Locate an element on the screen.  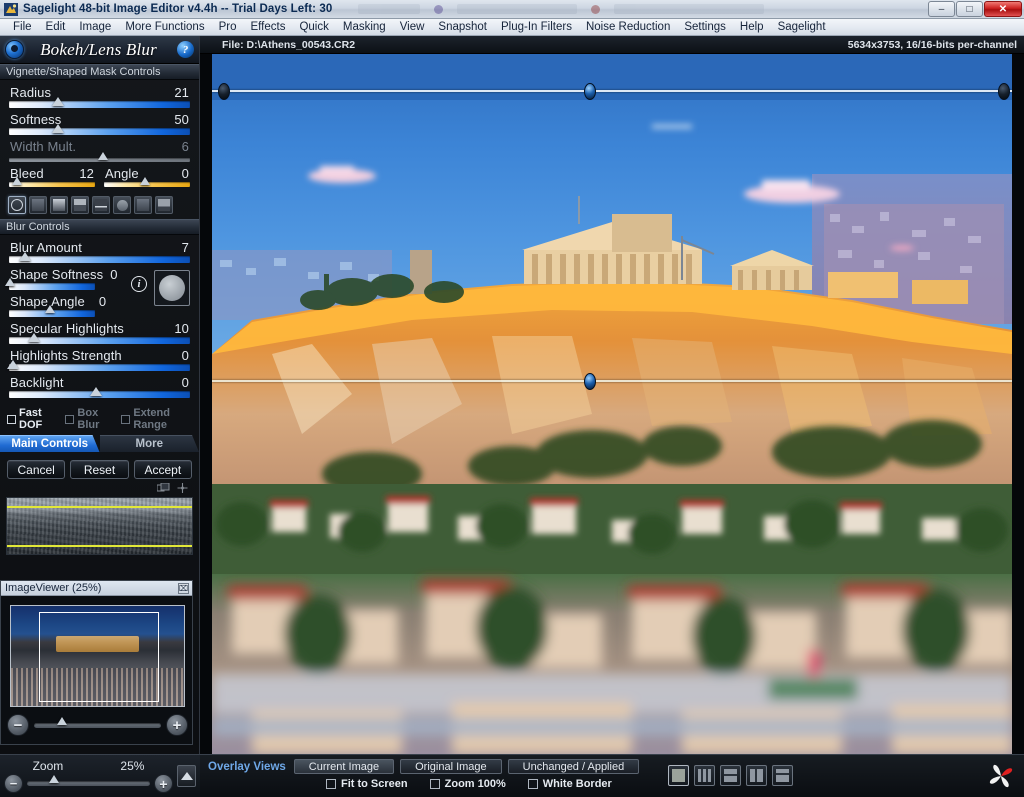
checkbox-zoom-100: Zoom 100% is located at coordinates (467, 784).